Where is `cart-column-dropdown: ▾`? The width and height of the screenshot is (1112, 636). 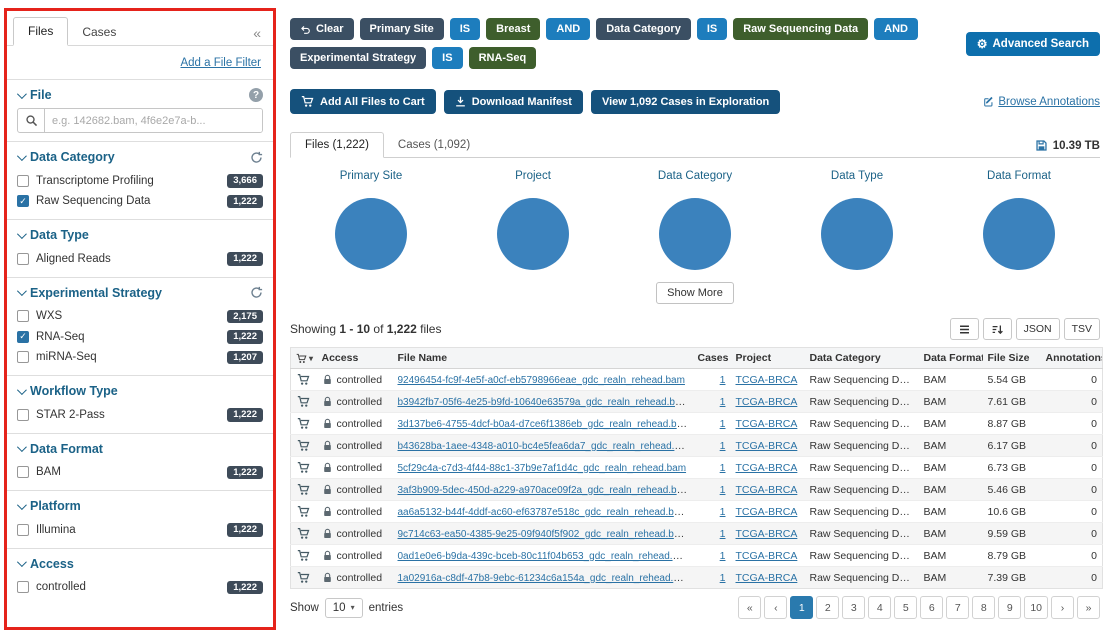 cart-column-dropdown: ▾ is located at coordinates (304, 358).